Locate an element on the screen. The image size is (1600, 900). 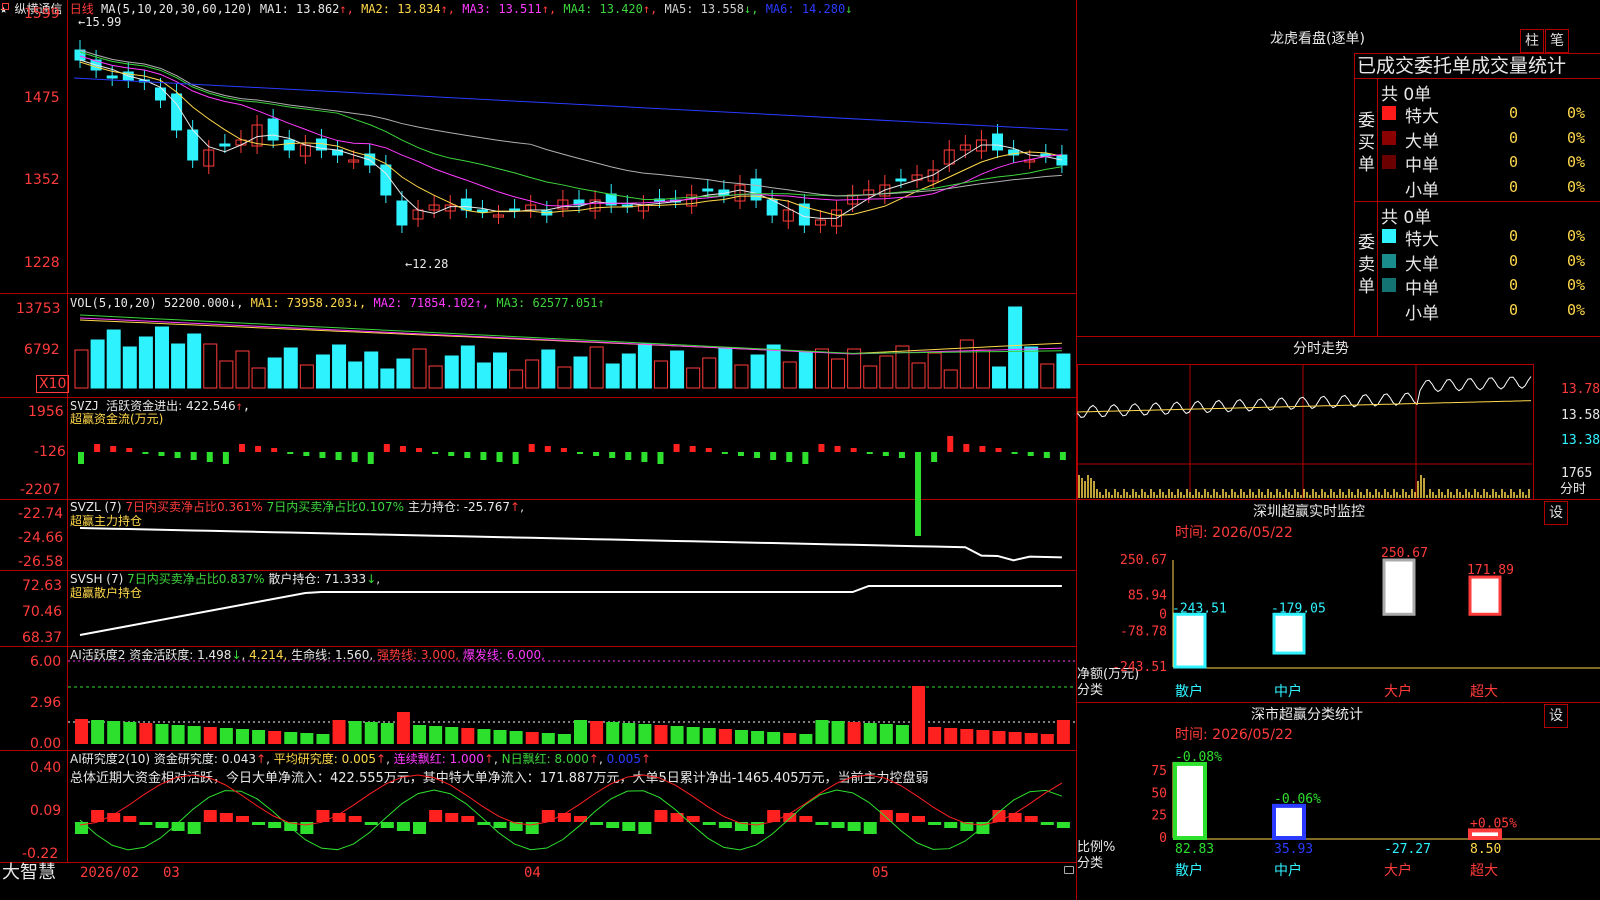
sell-pct: 0% is located at coordinates (1576, 260).